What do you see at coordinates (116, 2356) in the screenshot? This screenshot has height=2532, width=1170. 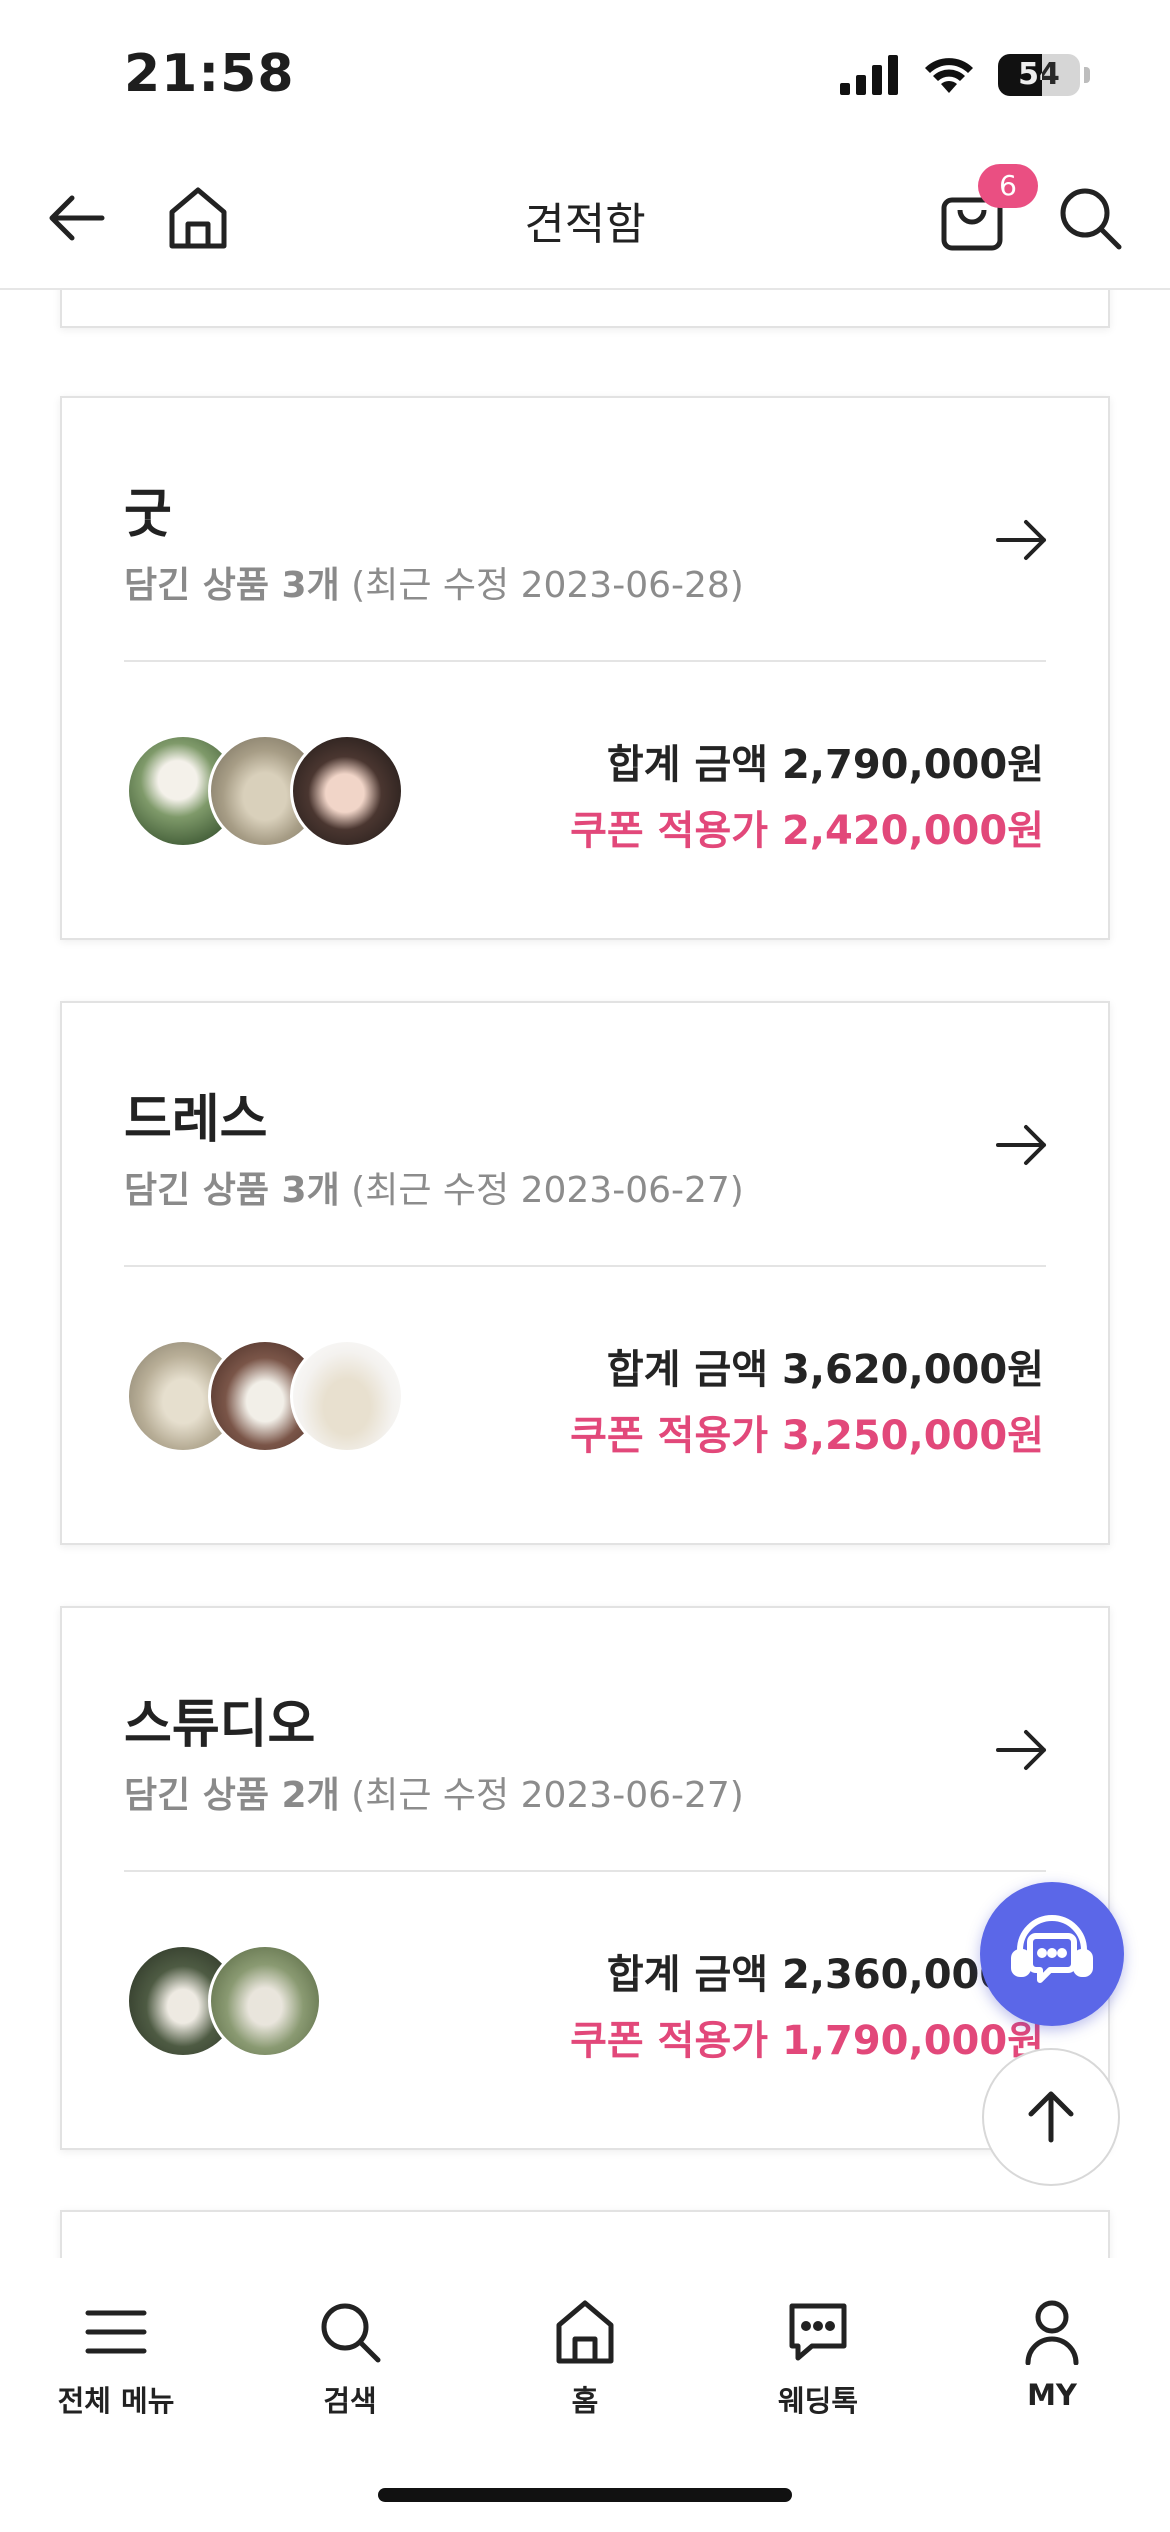 I see `tab-all-menu: 전체 메뉴` at bounding box center [116, 2356].